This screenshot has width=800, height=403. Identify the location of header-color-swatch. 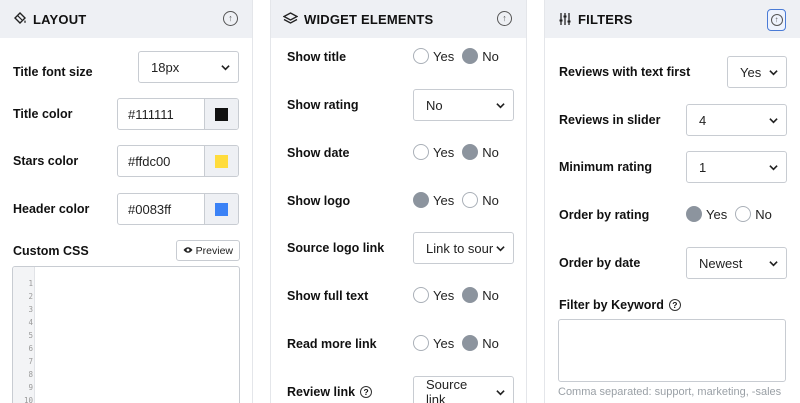
(221, 209).